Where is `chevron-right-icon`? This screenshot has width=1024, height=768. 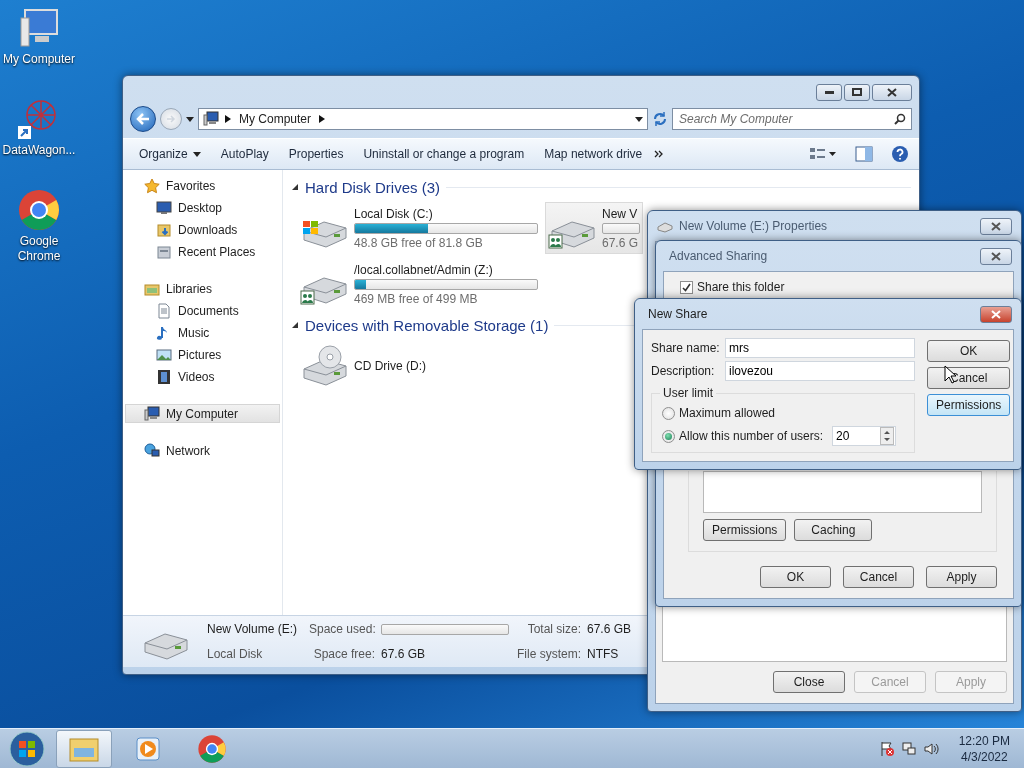
chevron-right-icon is located at coordinates (228, 119).